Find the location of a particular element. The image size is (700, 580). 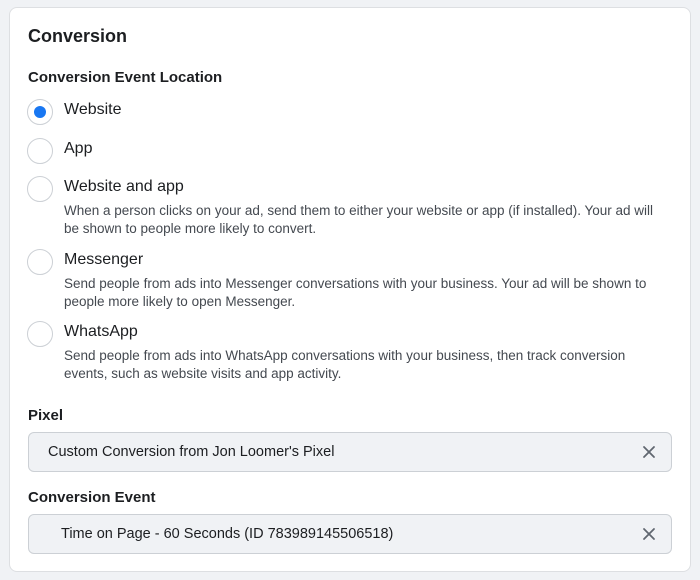

option-label: Website and app is located at coordinates (124, 186).